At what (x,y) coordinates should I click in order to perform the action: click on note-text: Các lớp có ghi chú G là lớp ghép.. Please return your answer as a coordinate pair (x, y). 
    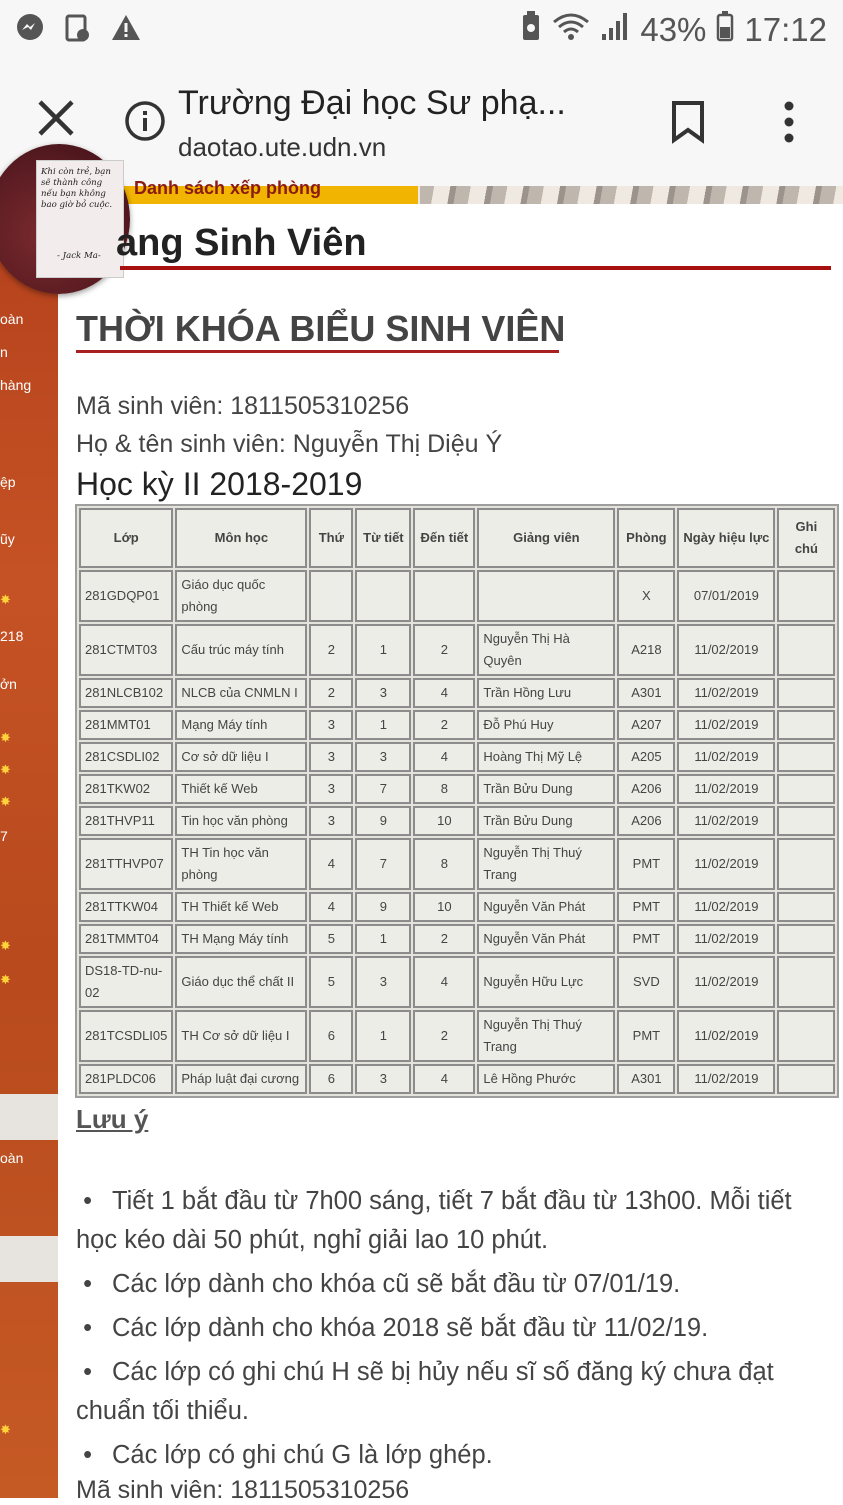
    Looking at the image, I should click on (302, 1455).